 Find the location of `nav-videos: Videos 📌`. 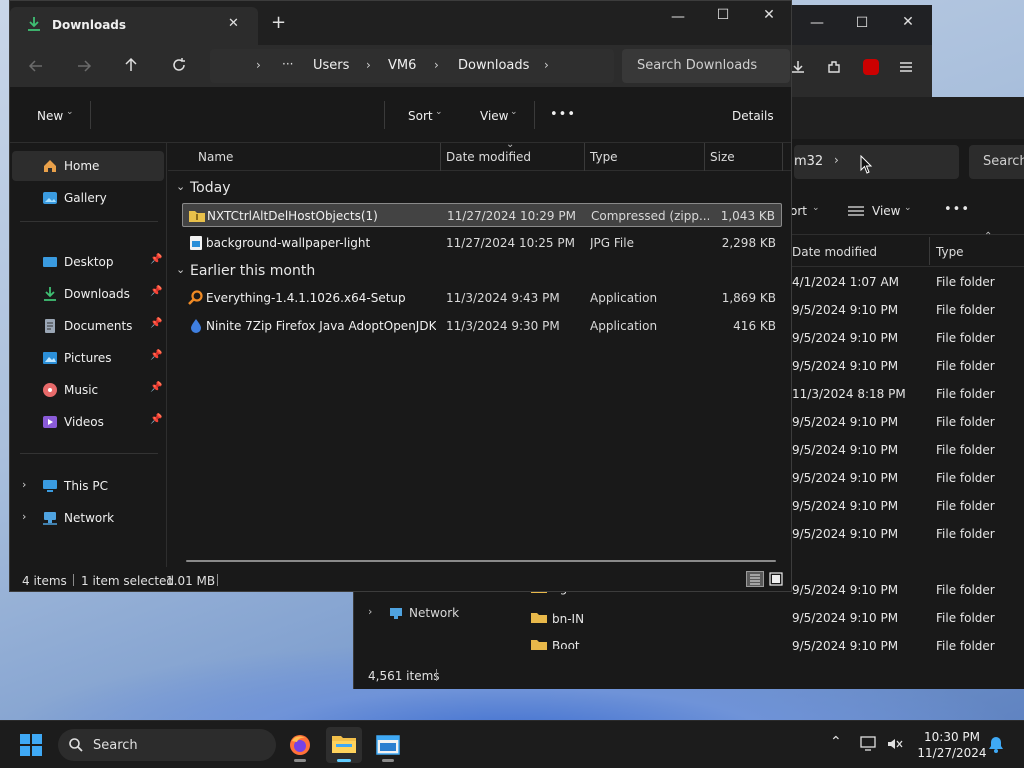

nav-videos: Videos 📌 is located at coordinates (88, 422).